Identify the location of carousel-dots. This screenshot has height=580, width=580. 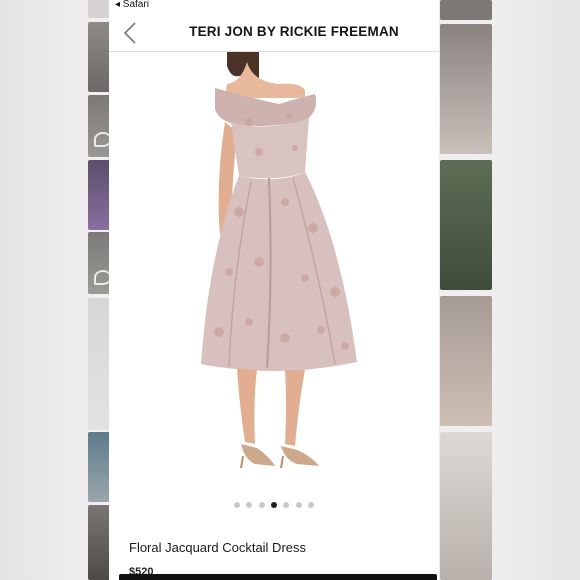
(274, 505).